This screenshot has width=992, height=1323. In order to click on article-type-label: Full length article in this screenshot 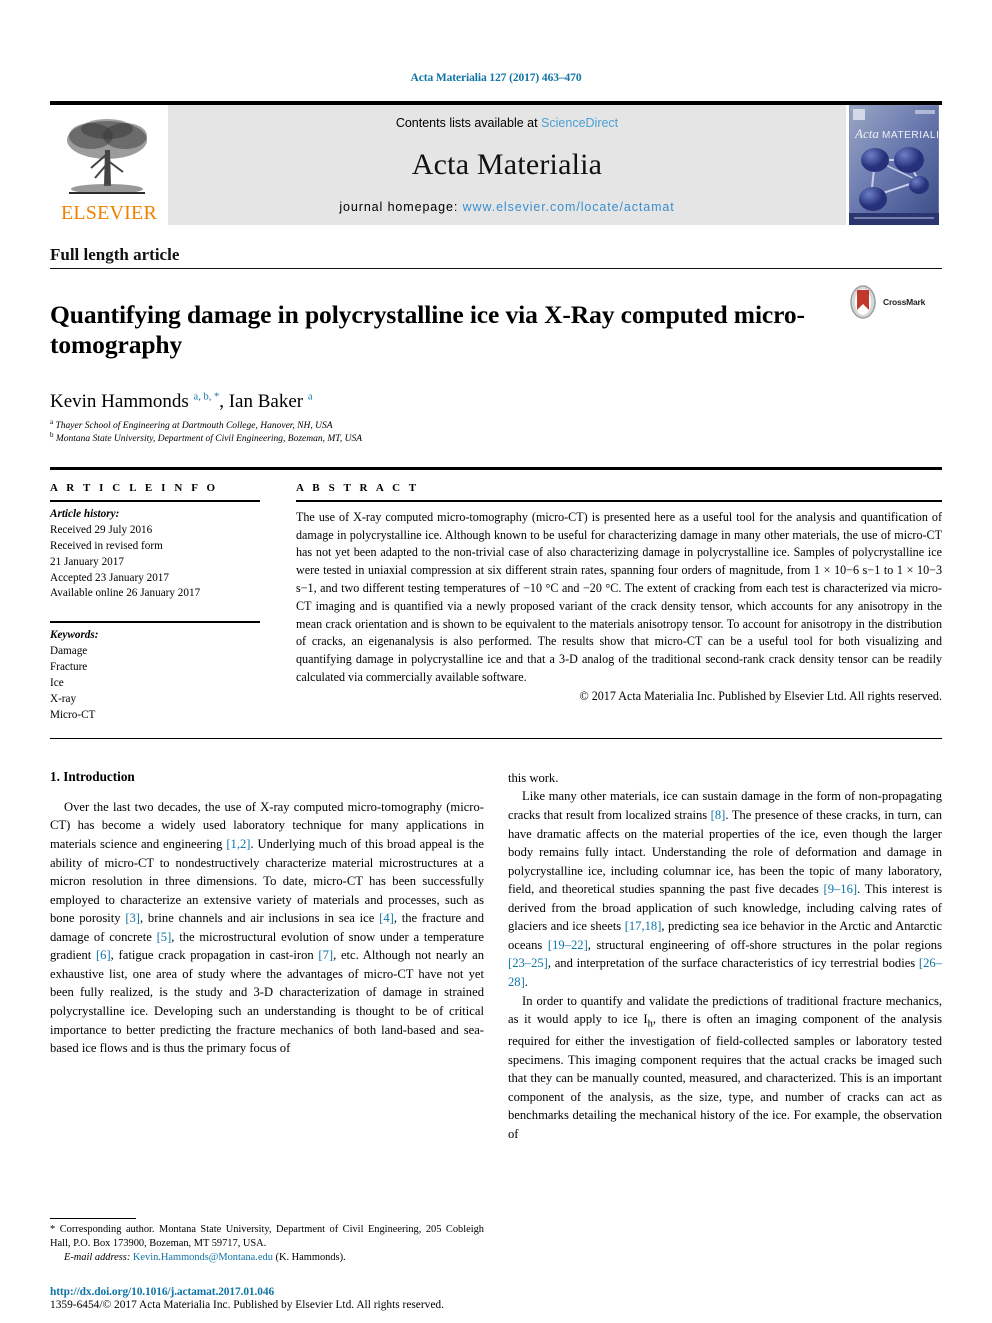, I will do `click(115, 254)`.